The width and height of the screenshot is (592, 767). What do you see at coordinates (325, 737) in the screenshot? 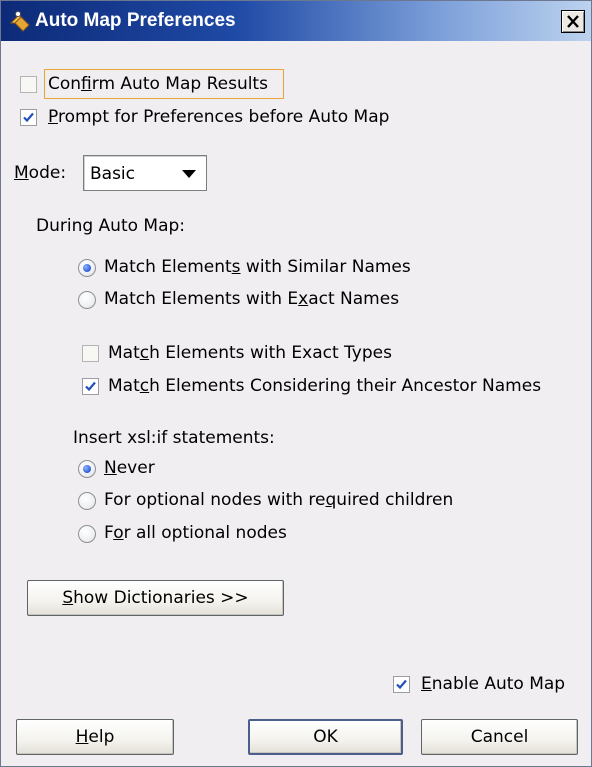
I see `ok-button: OK` at bounding box center [325, 737].